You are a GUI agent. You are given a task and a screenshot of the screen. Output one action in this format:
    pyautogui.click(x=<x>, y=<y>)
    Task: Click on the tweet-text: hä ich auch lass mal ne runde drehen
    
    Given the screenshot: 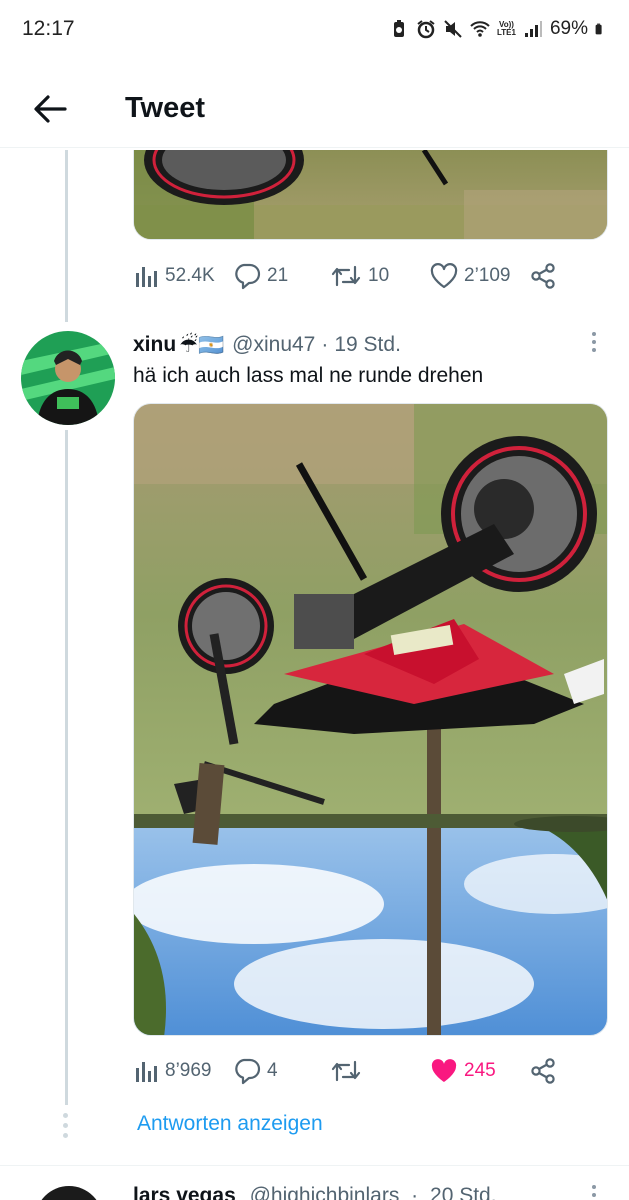 What is the action you would take?
    pyautogui.click(x=308, y=375)
    